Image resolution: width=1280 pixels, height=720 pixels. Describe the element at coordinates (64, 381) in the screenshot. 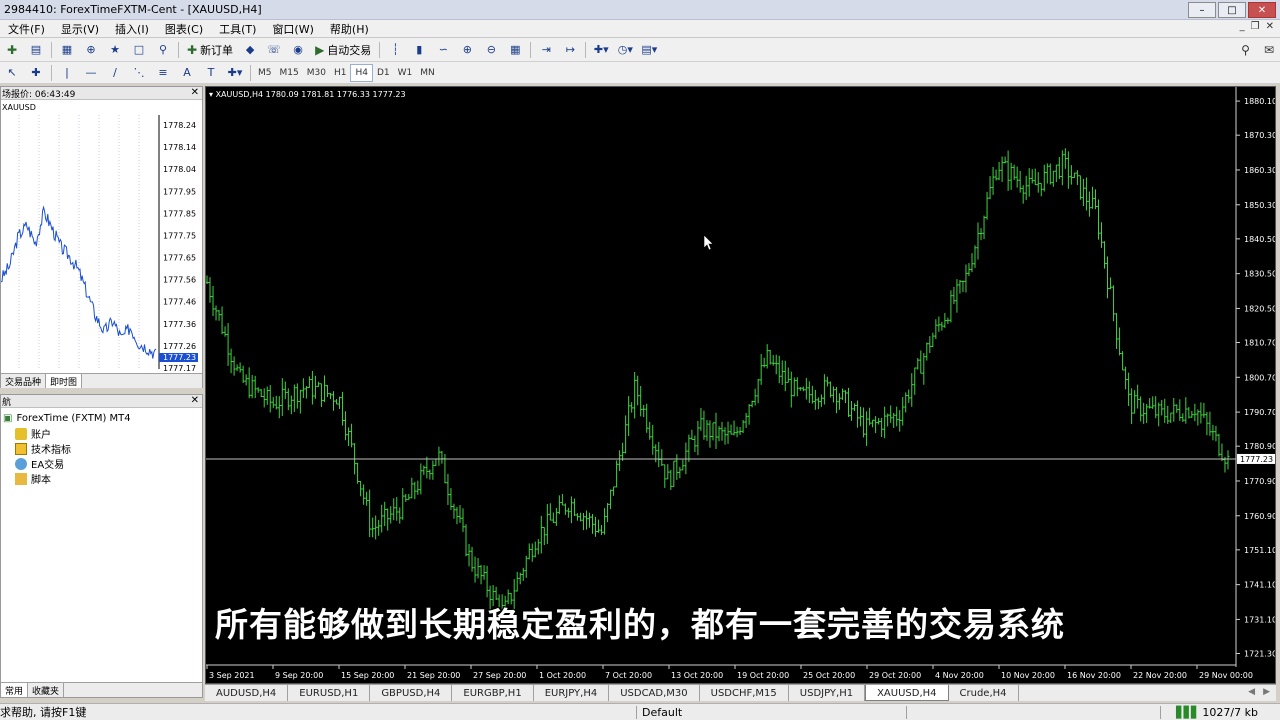

I see `tab-tick-chart: 即时图` at that location.